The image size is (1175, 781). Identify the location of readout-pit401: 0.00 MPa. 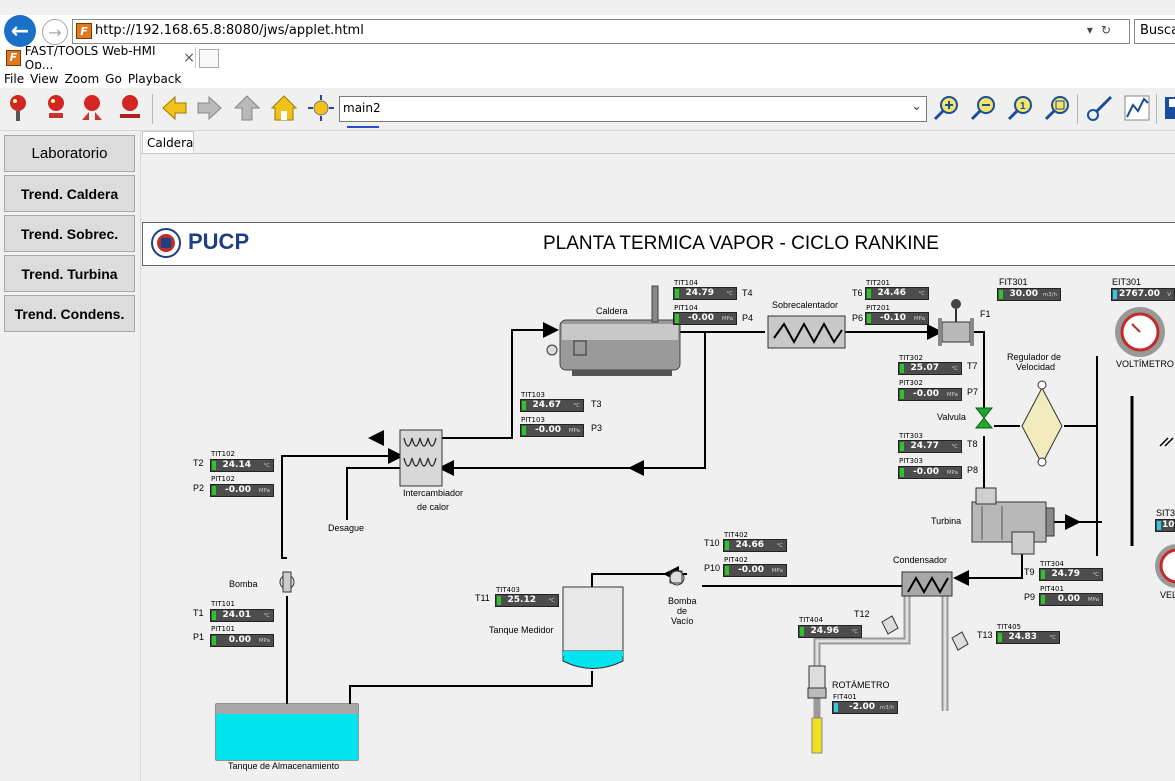
(1071, 599).